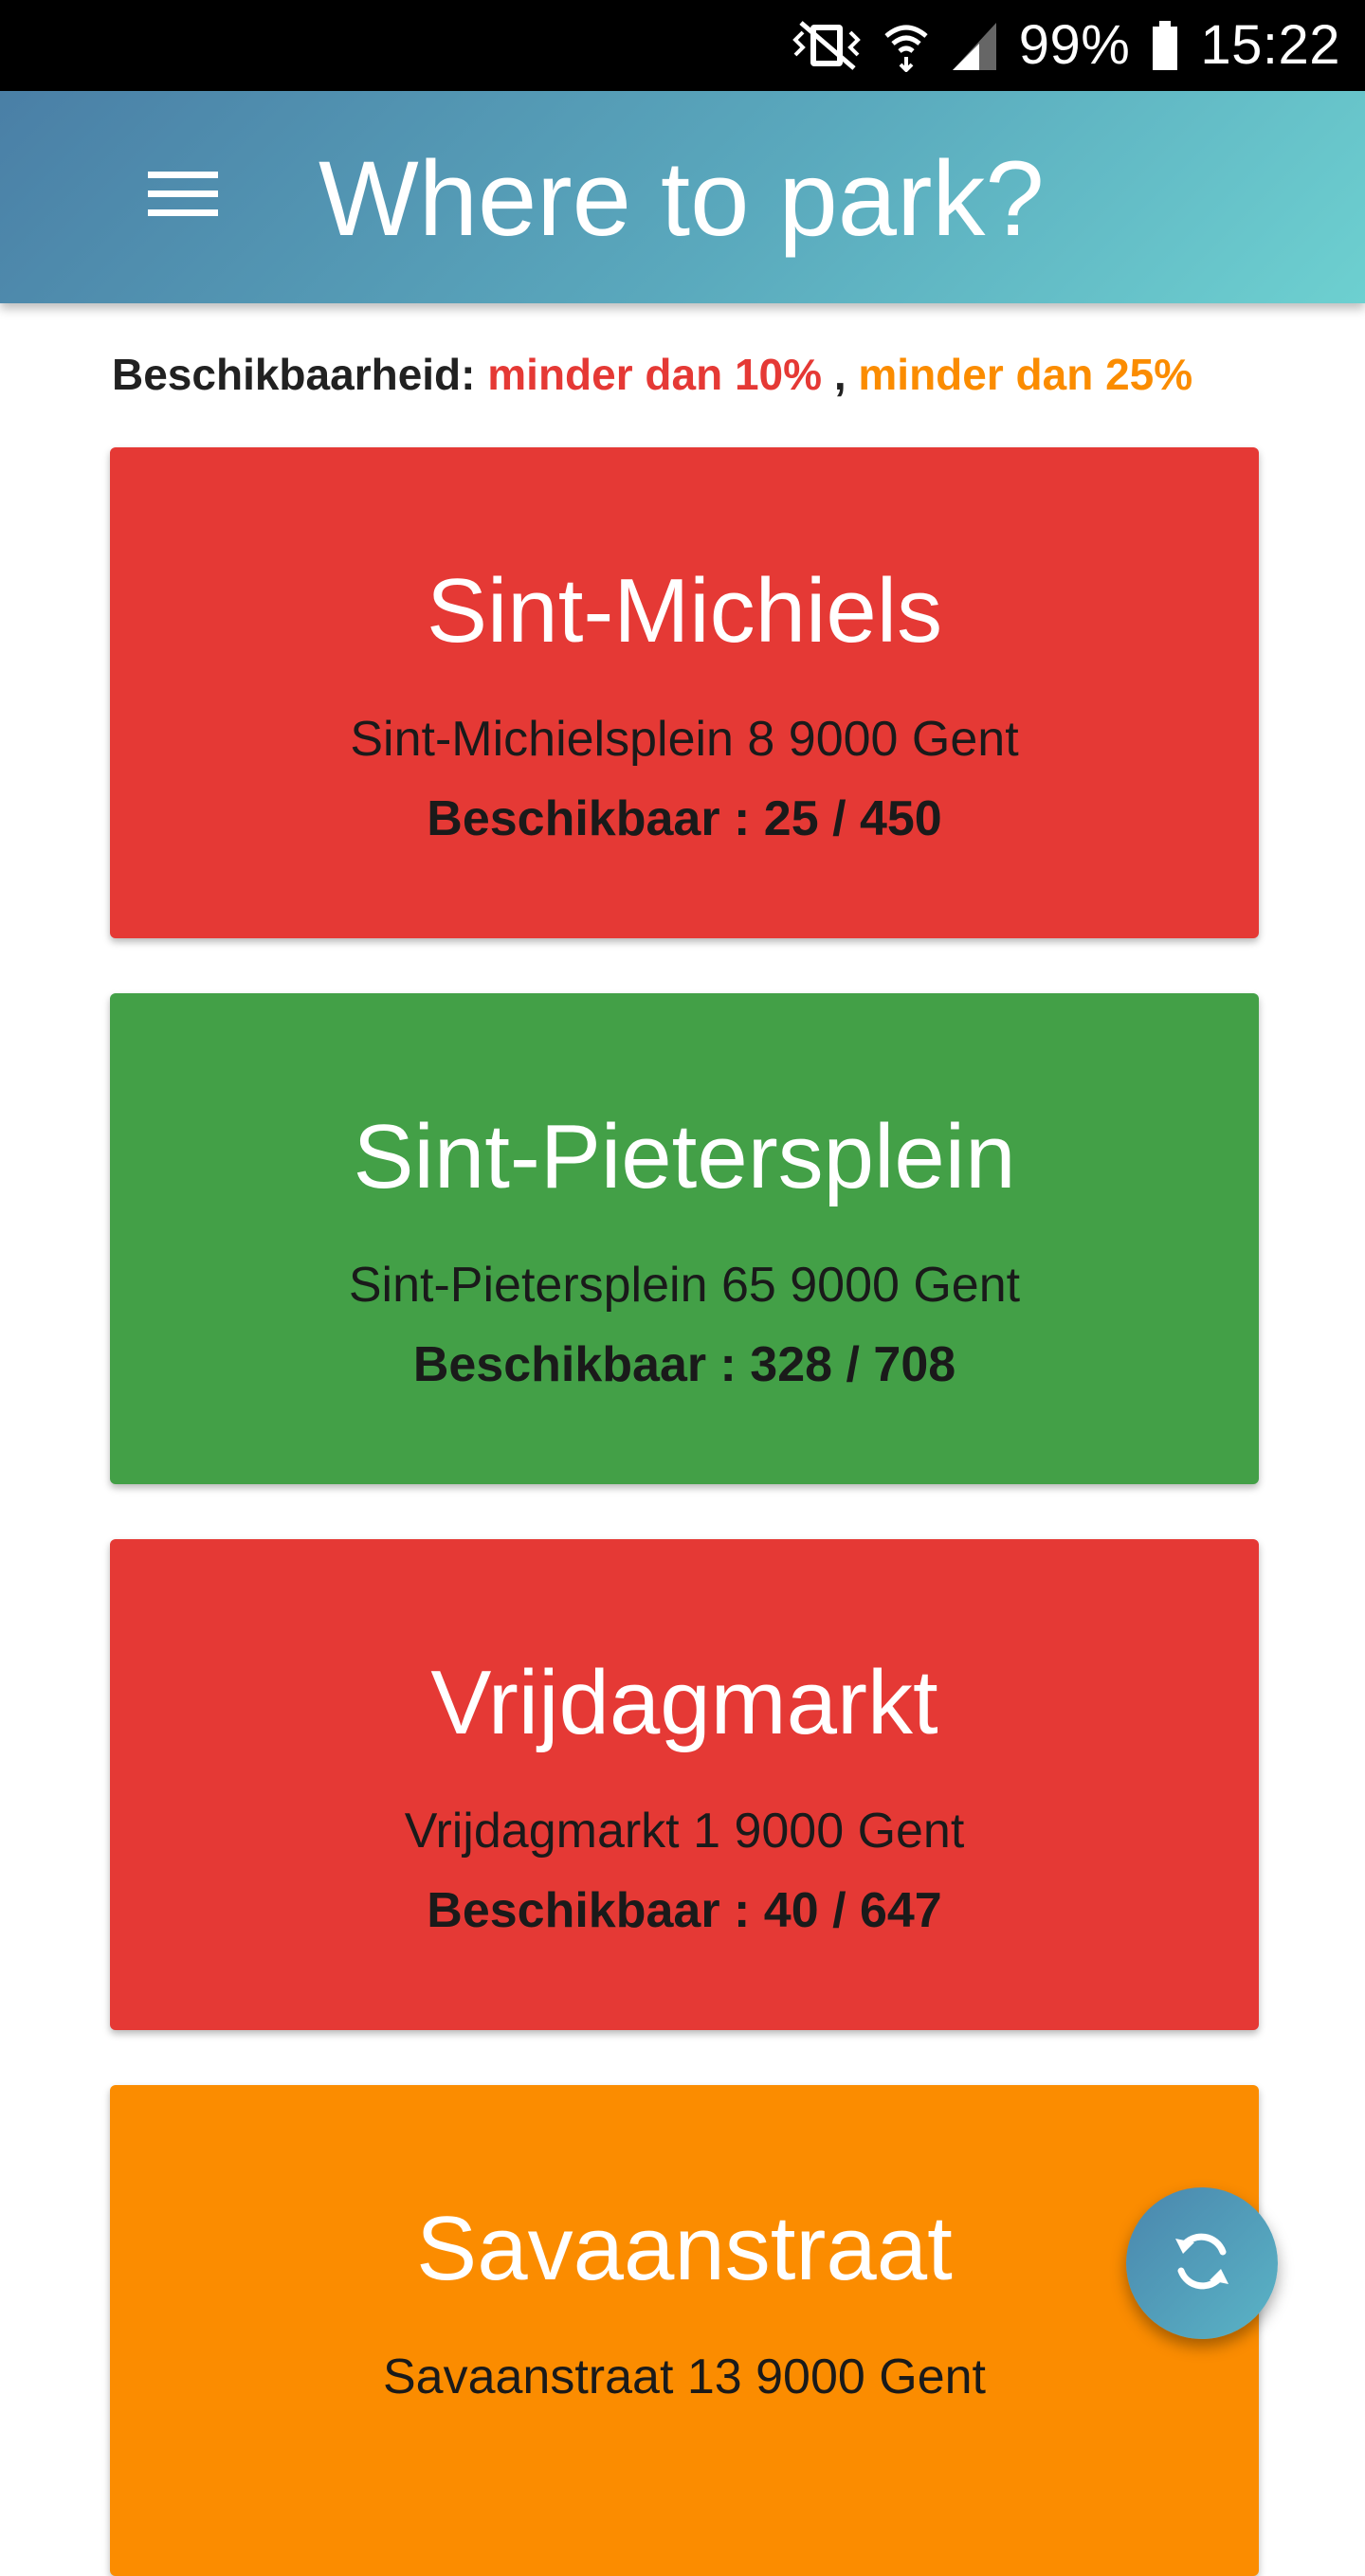  Describe the element at coordinates (906, 45) in the screenshot. I see `wifi-icon` at that location.